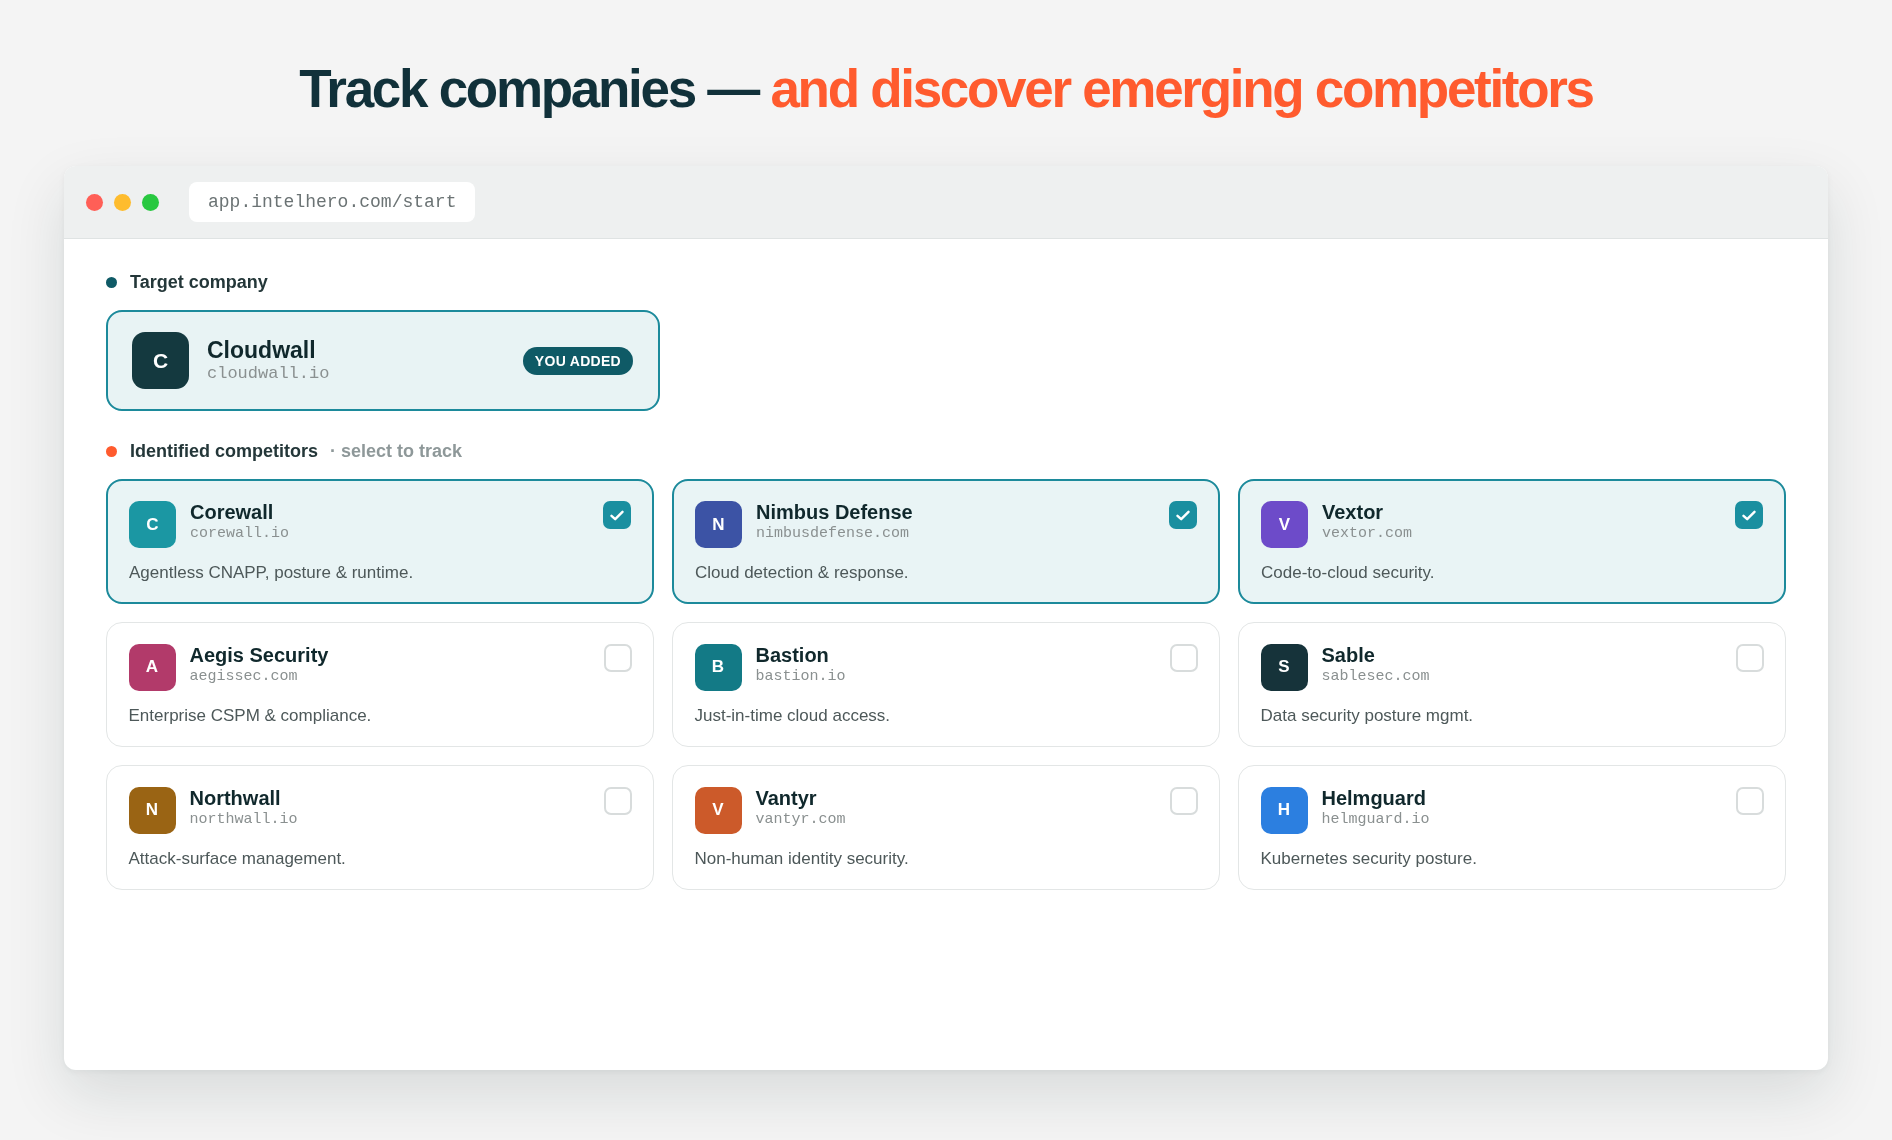  What do you see at coordinates (243, 819) in the screenshot?
I see `company-domain: northwall.io` at bounding box center [243, 819].